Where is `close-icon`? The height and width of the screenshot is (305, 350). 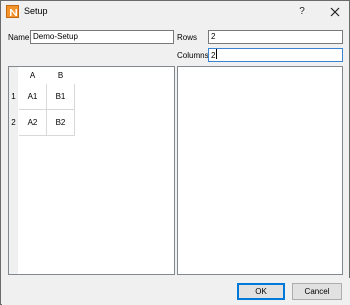 close-icon is located at coordinates (335, 12).